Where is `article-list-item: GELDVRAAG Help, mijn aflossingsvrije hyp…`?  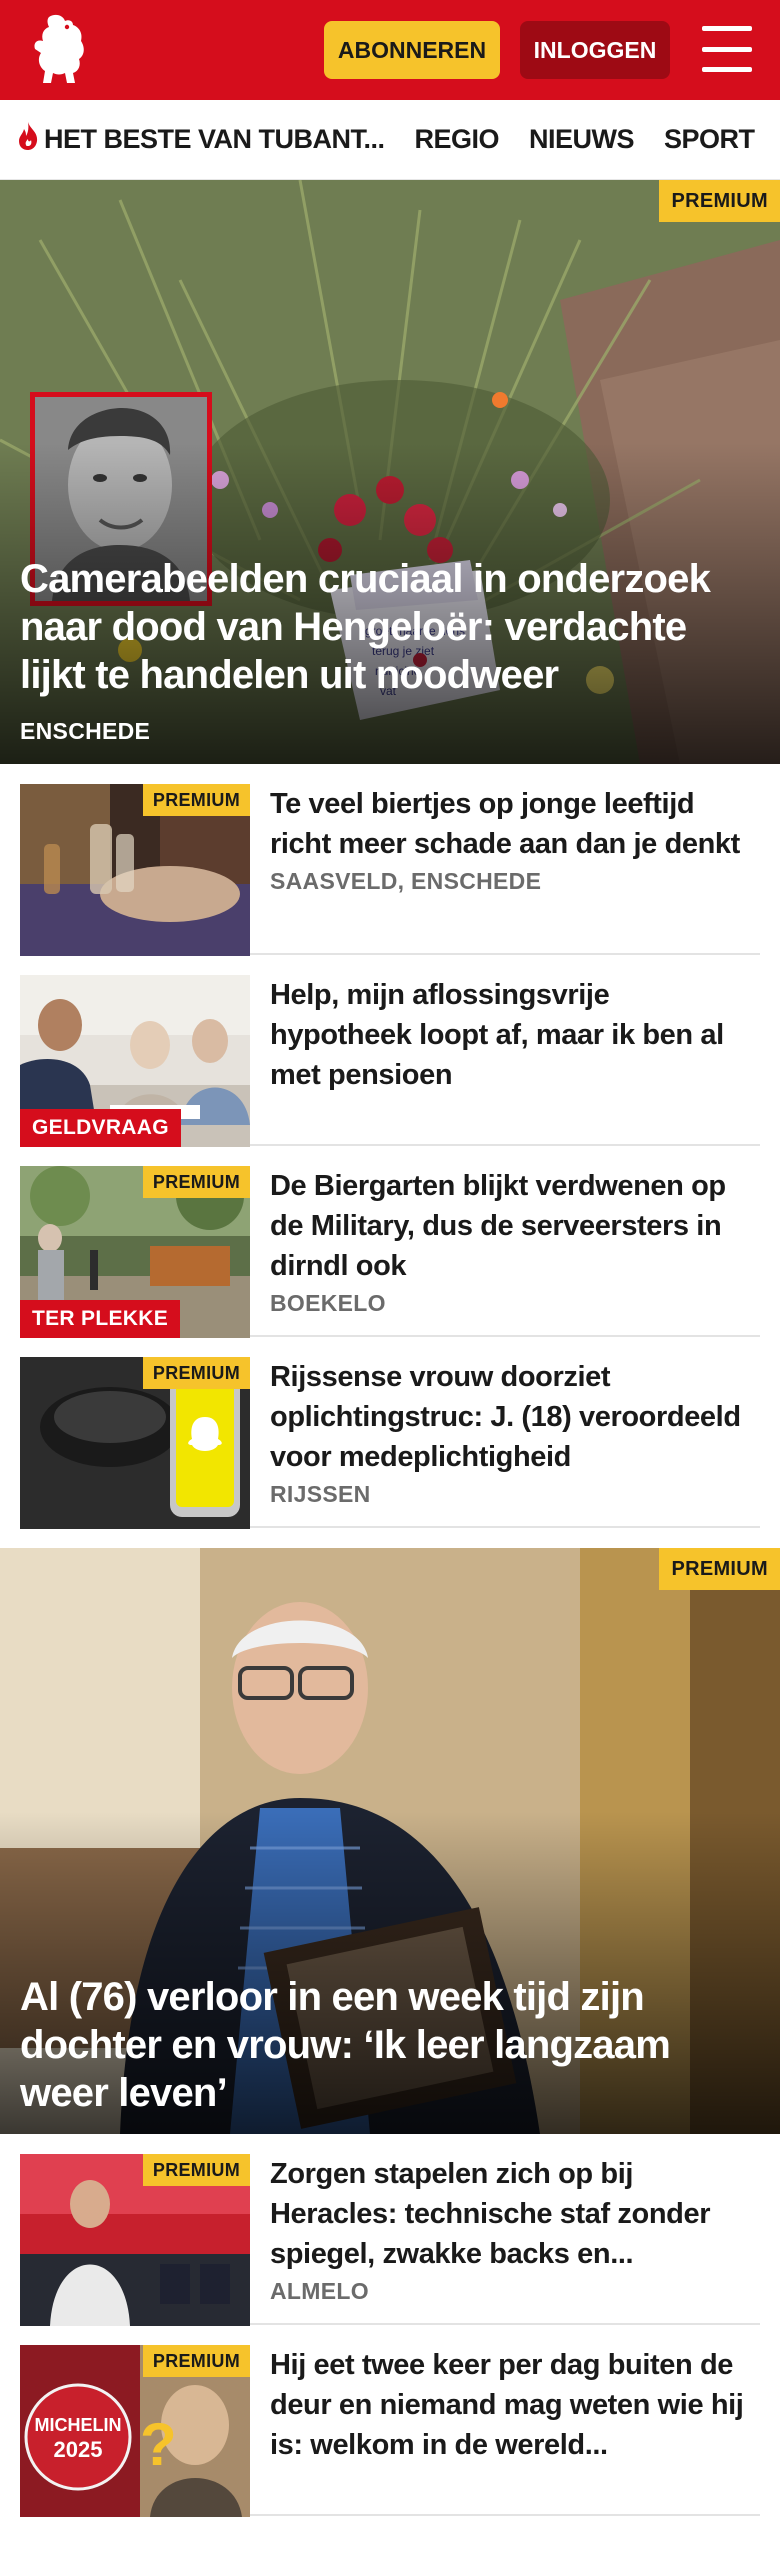
article-list-item: GELDVRAAG Help, mijn aflossingsvrije hyp… is located at coordinates (390, 1051).